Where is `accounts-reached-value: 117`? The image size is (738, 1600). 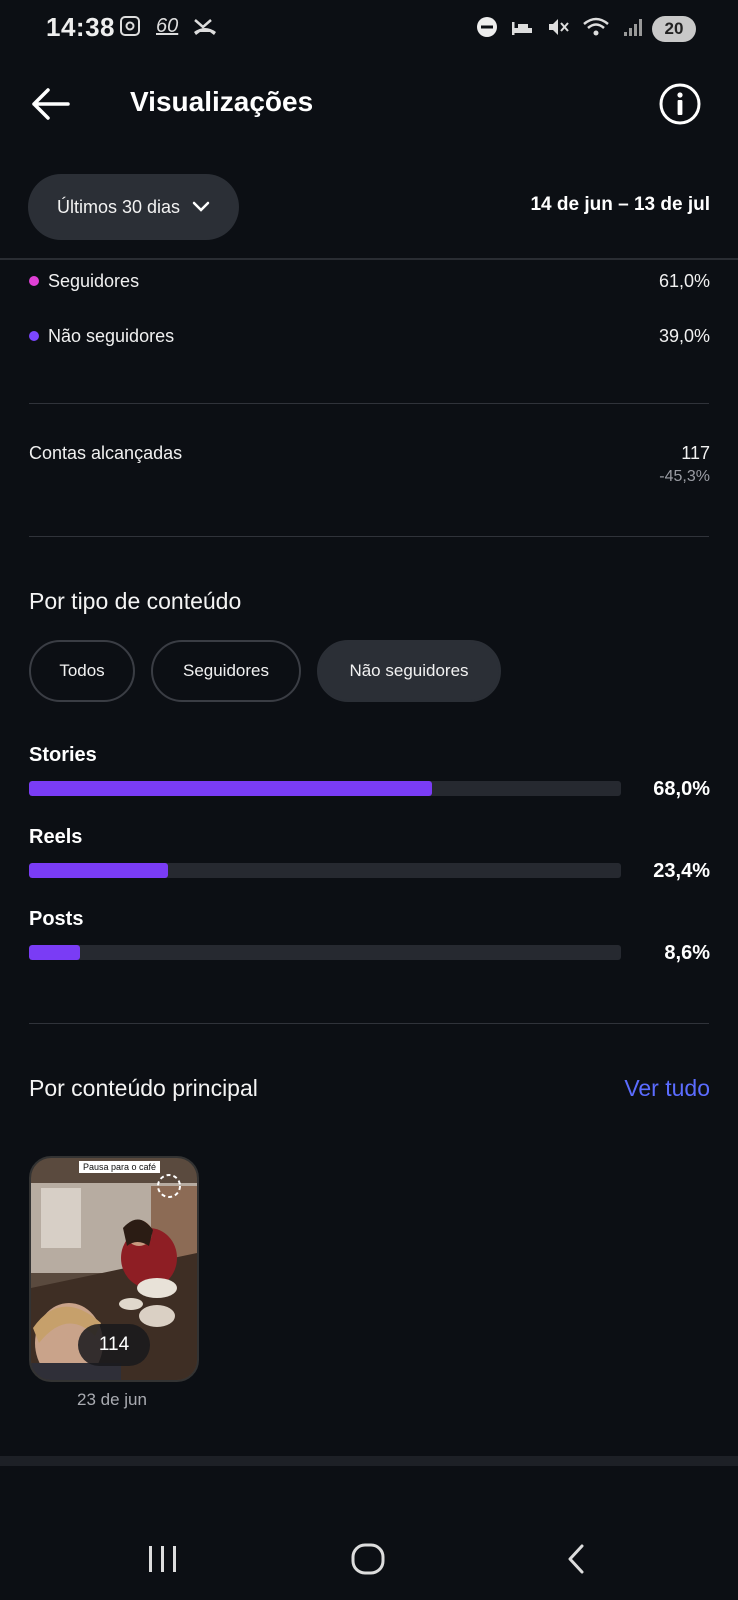
accounts-reached-value: 117 is located at coordinates (695, 453).